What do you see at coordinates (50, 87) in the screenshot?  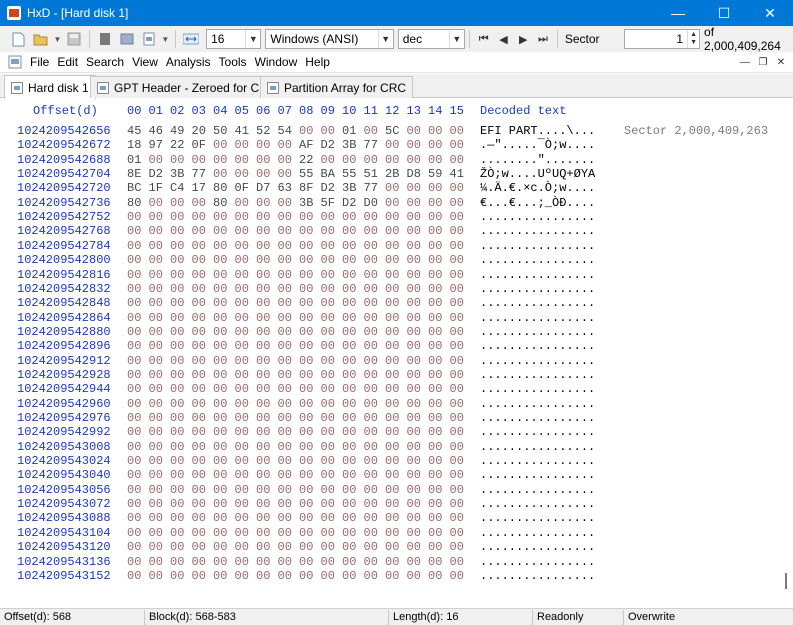 I see `tab-hard-disk-1: Hard disk 1` at bounding box center [50, 87].